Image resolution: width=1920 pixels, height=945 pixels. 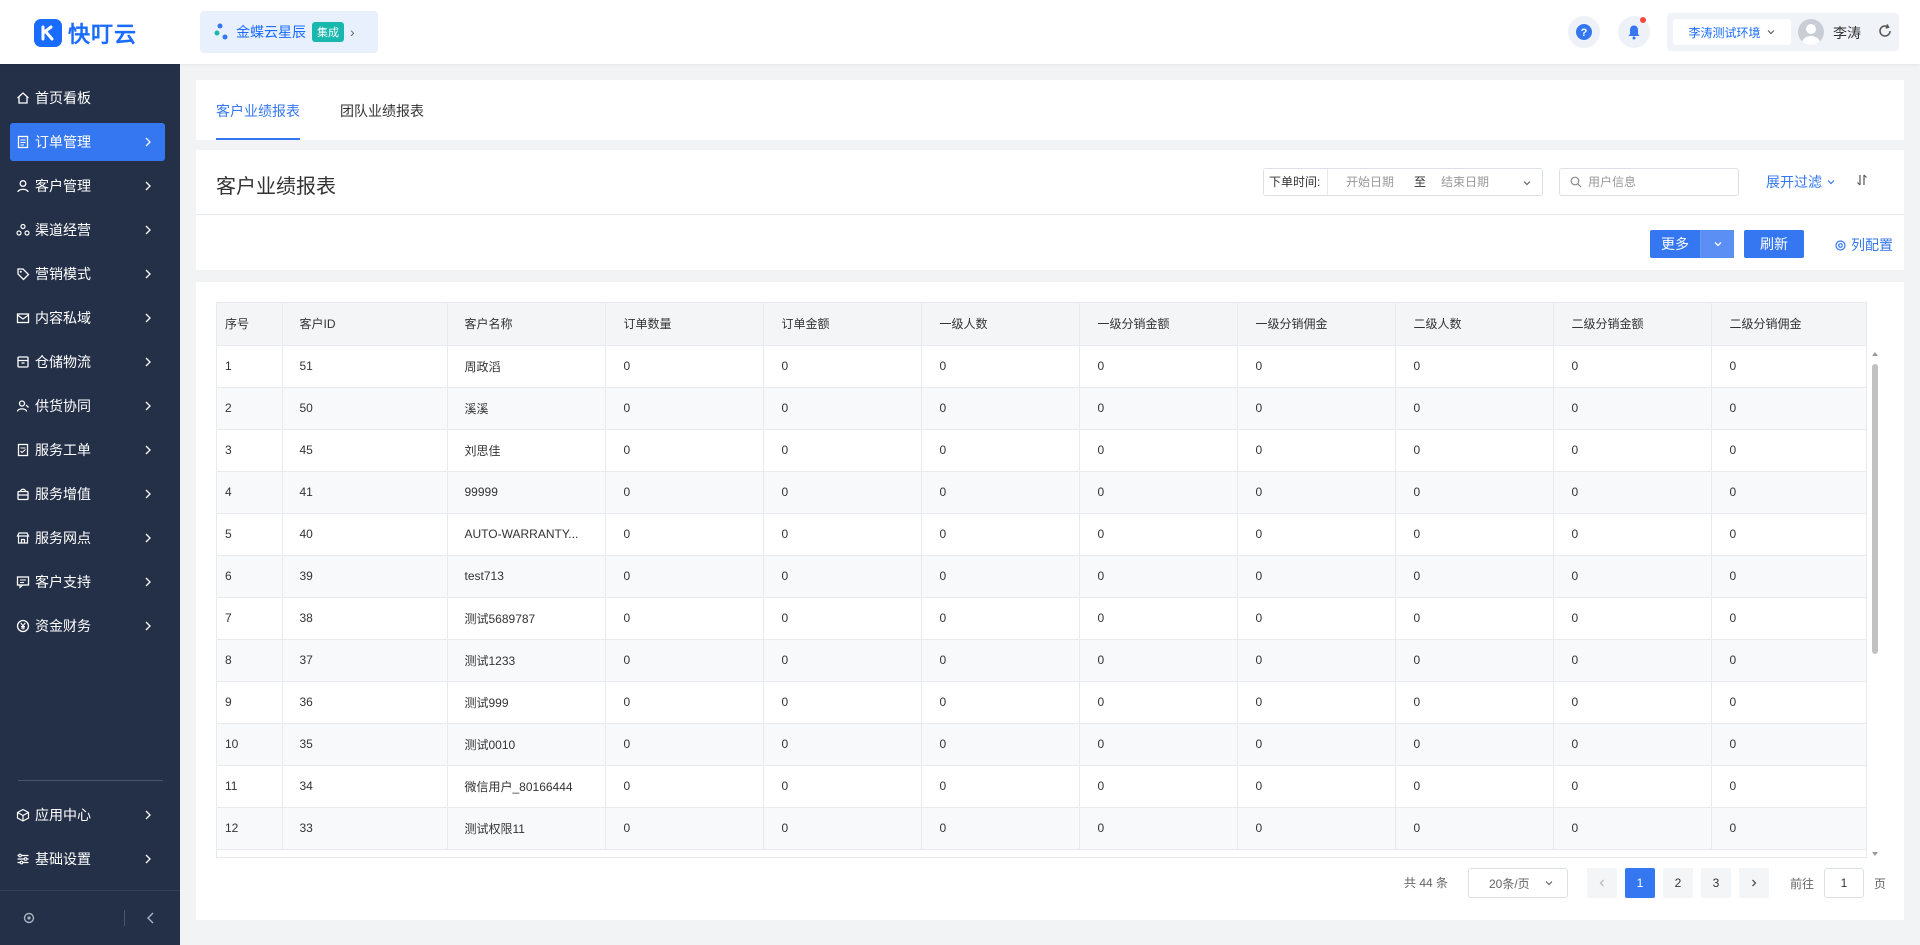 I want to click on column-config-button: 列配置, so click(x=1863, y=245).